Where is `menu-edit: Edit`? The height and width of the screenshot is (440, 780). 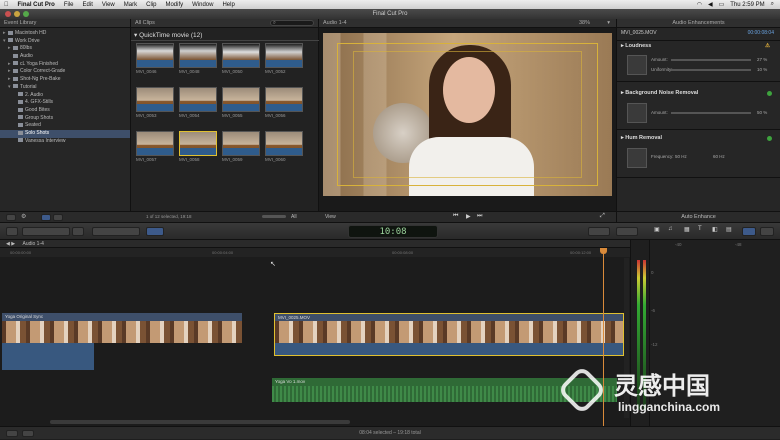 menu-edit: Edit is located at coordinates (88, 5).